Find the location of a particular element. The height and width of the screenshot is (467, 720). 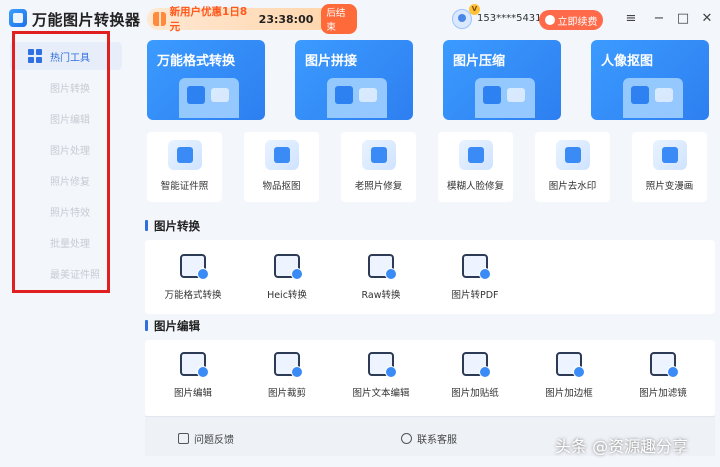

tool-remove-watermark: 图片去水印 is located at coordinates (572, 167).